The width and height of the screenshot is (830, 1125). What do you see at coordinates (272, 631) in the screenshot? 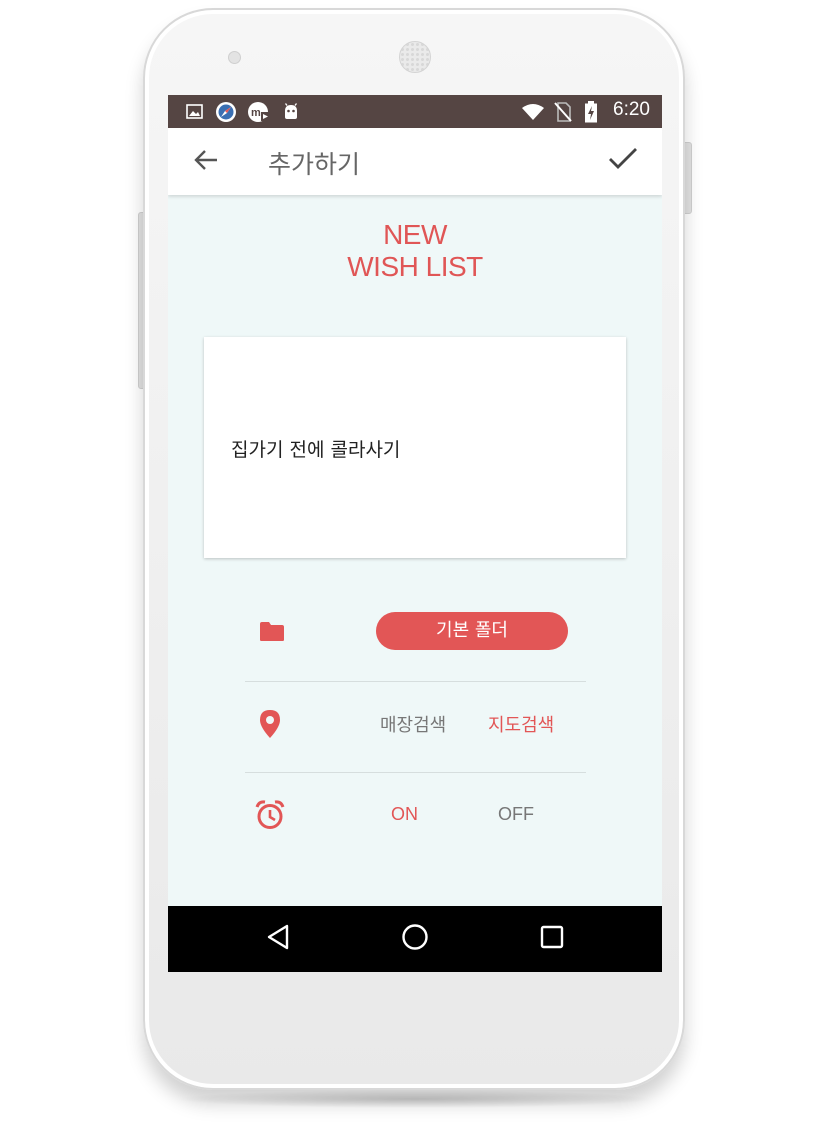
I see `folder-icon` at bounding box center [272, 631].